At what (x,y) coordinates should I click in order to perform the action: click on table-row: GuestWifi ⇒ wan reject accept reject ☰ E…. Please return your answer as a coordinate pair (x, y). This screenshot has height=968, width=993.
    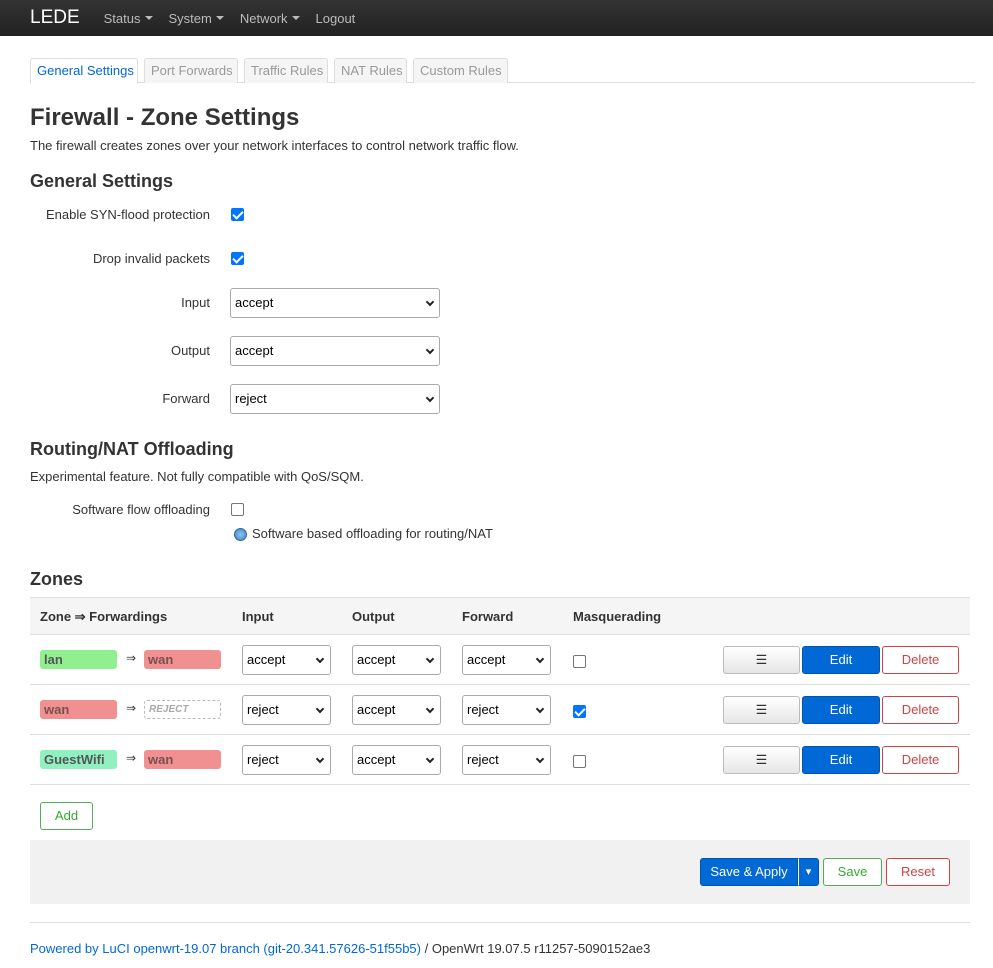
    Looking at the image, I should click on (500, 760).